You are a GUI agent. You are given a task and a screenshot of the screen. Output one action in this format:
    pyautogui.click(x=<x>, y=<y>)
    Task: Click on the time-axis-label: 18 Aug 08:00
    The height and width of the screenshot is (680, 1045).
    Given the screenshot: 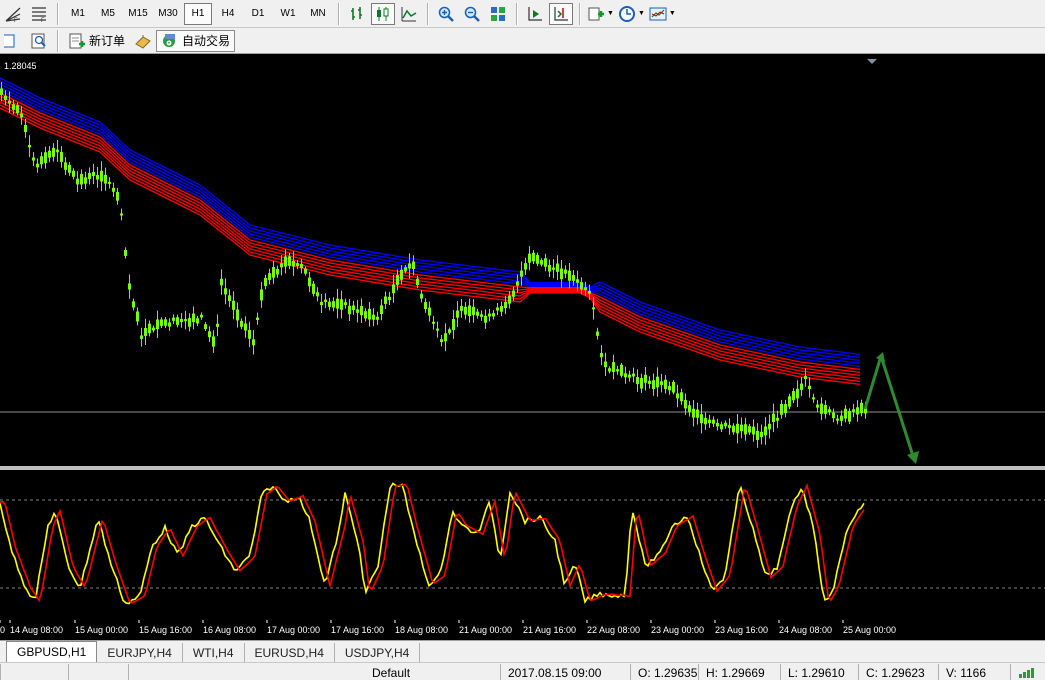 What is the action you would take?
    pyautogui.click(x=421, y=630)
    